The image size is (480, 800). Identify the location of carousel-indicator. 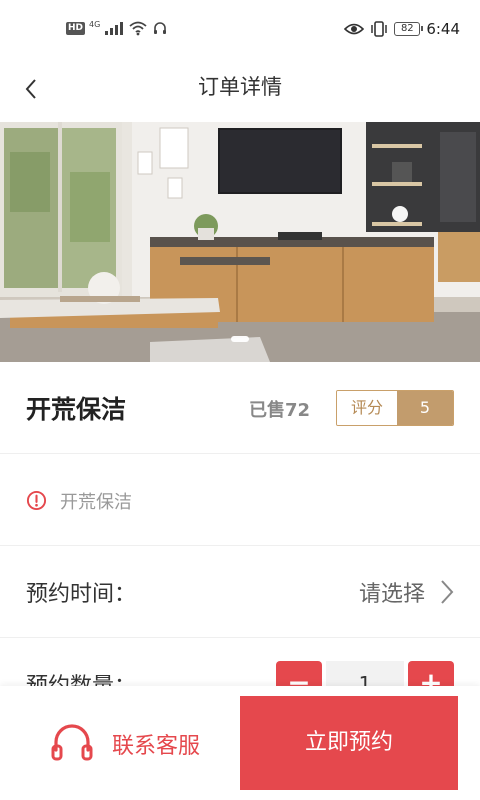
(240, 339).